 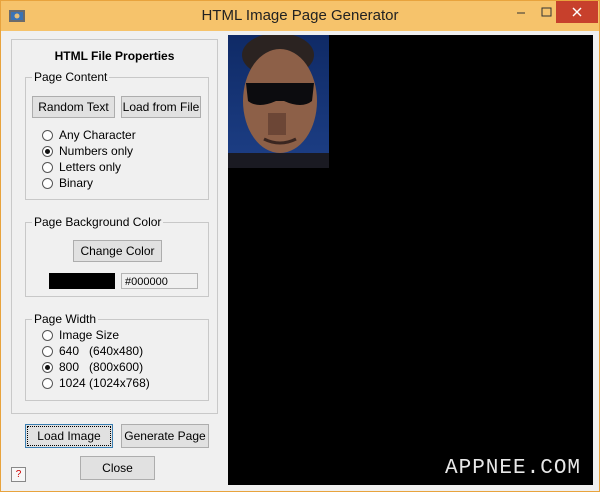 I want to click on radio-label: Binary, so click(x=76, y=183).